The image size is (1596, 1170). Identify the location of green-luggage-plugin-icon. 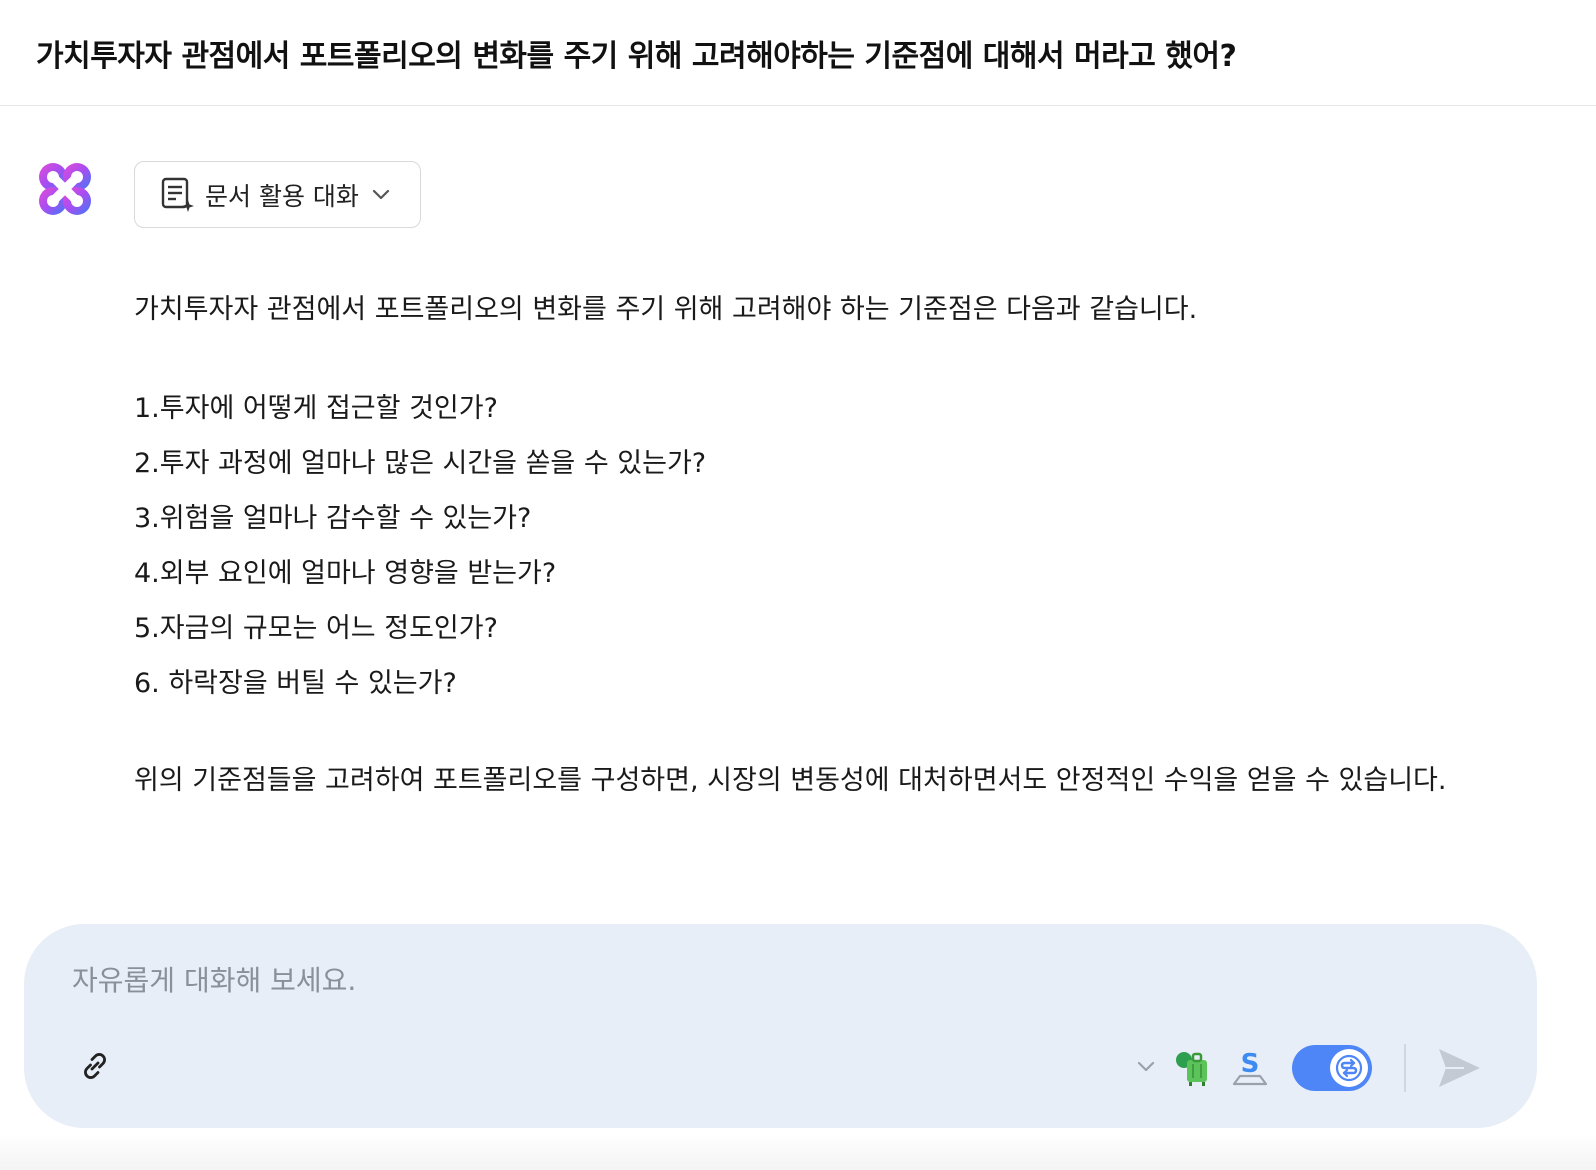
(1193, 1068).